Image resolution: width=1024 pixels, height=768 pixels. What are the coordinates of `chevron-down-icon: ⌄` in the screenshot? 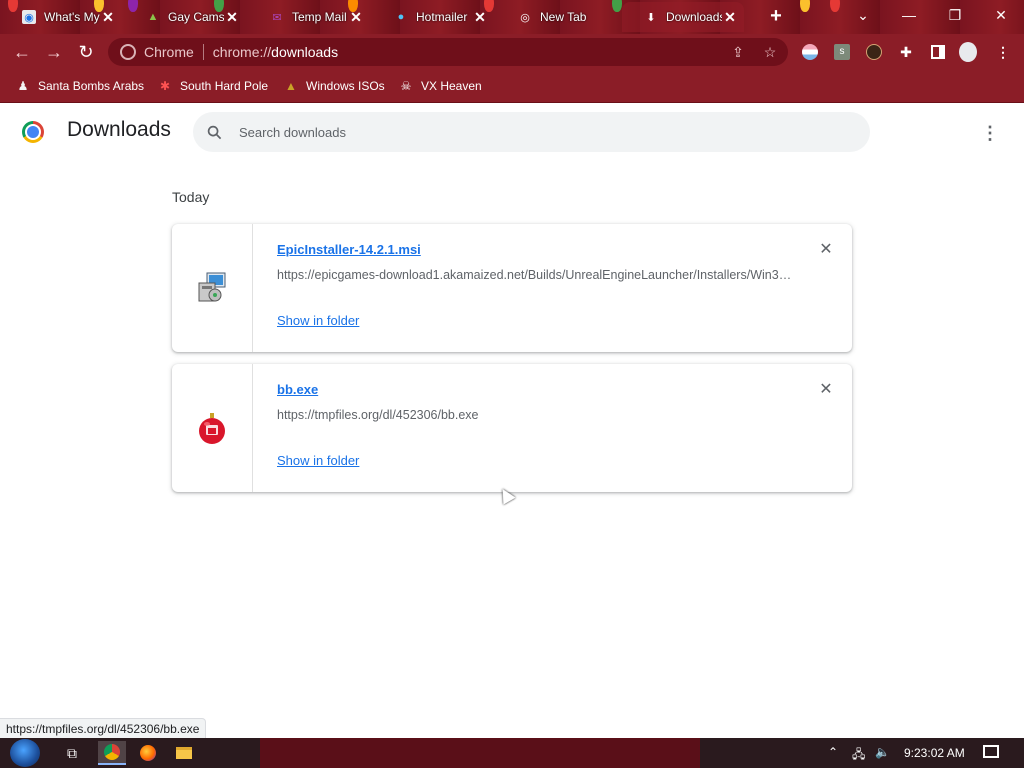 It's located at (863, 14).